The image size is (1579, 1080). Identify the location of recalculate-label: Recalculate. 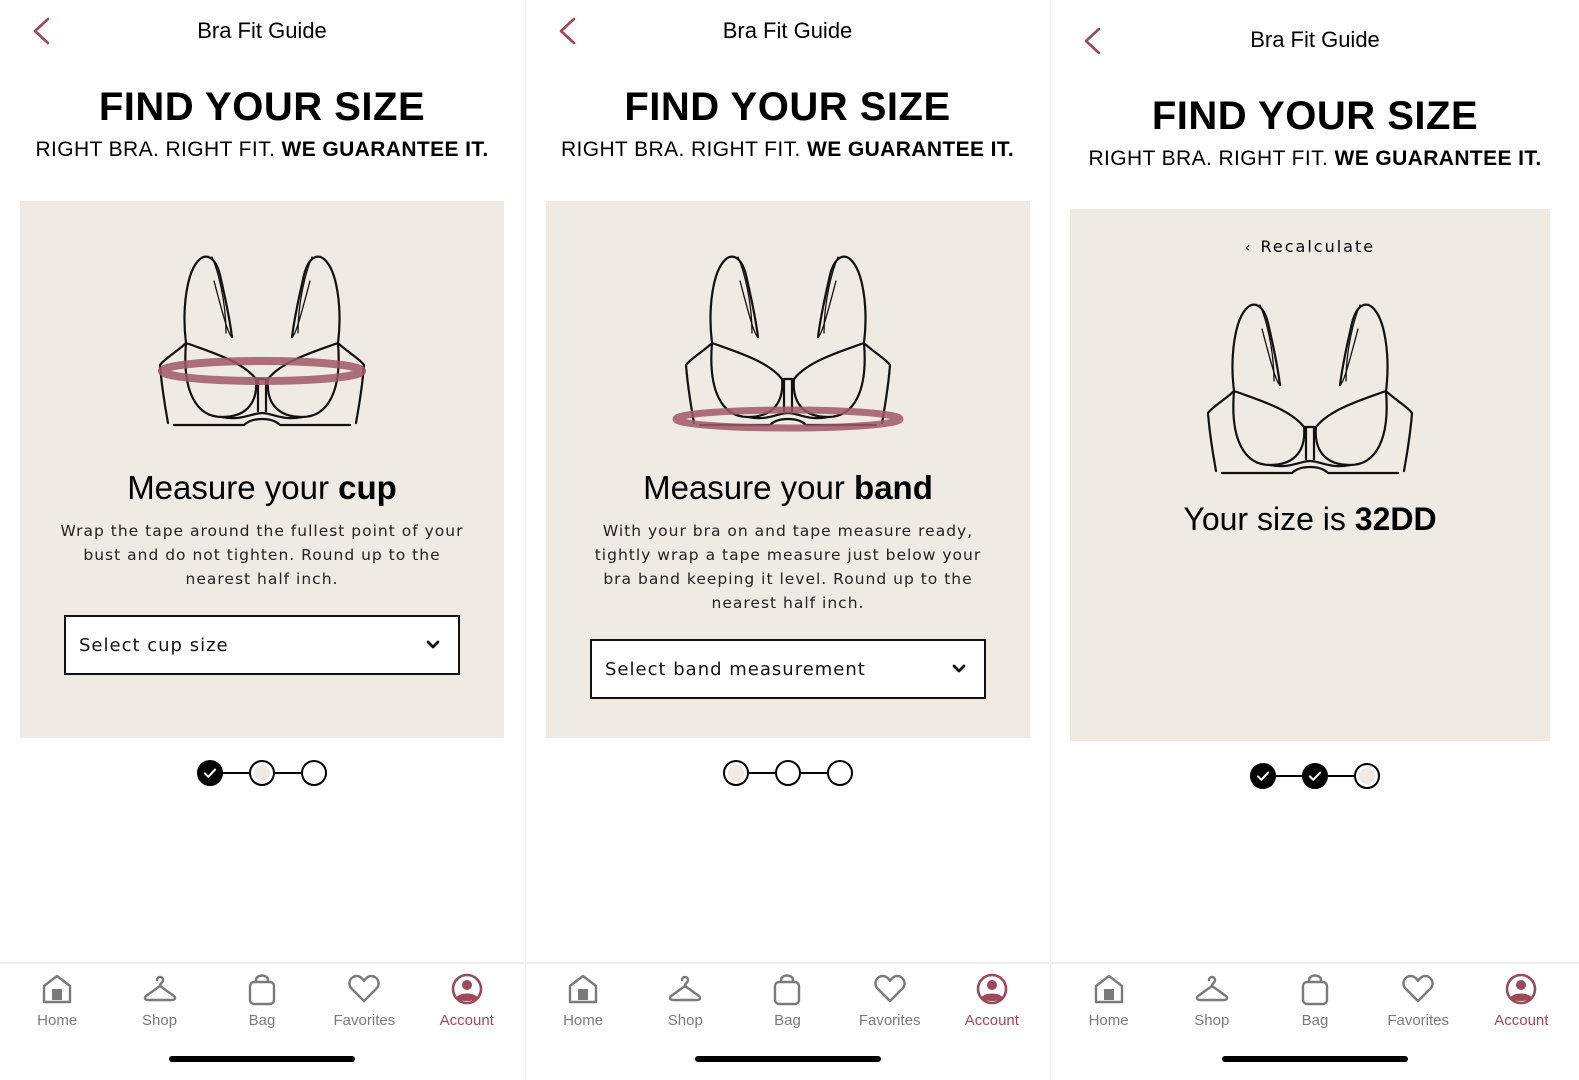
(1318, 246).